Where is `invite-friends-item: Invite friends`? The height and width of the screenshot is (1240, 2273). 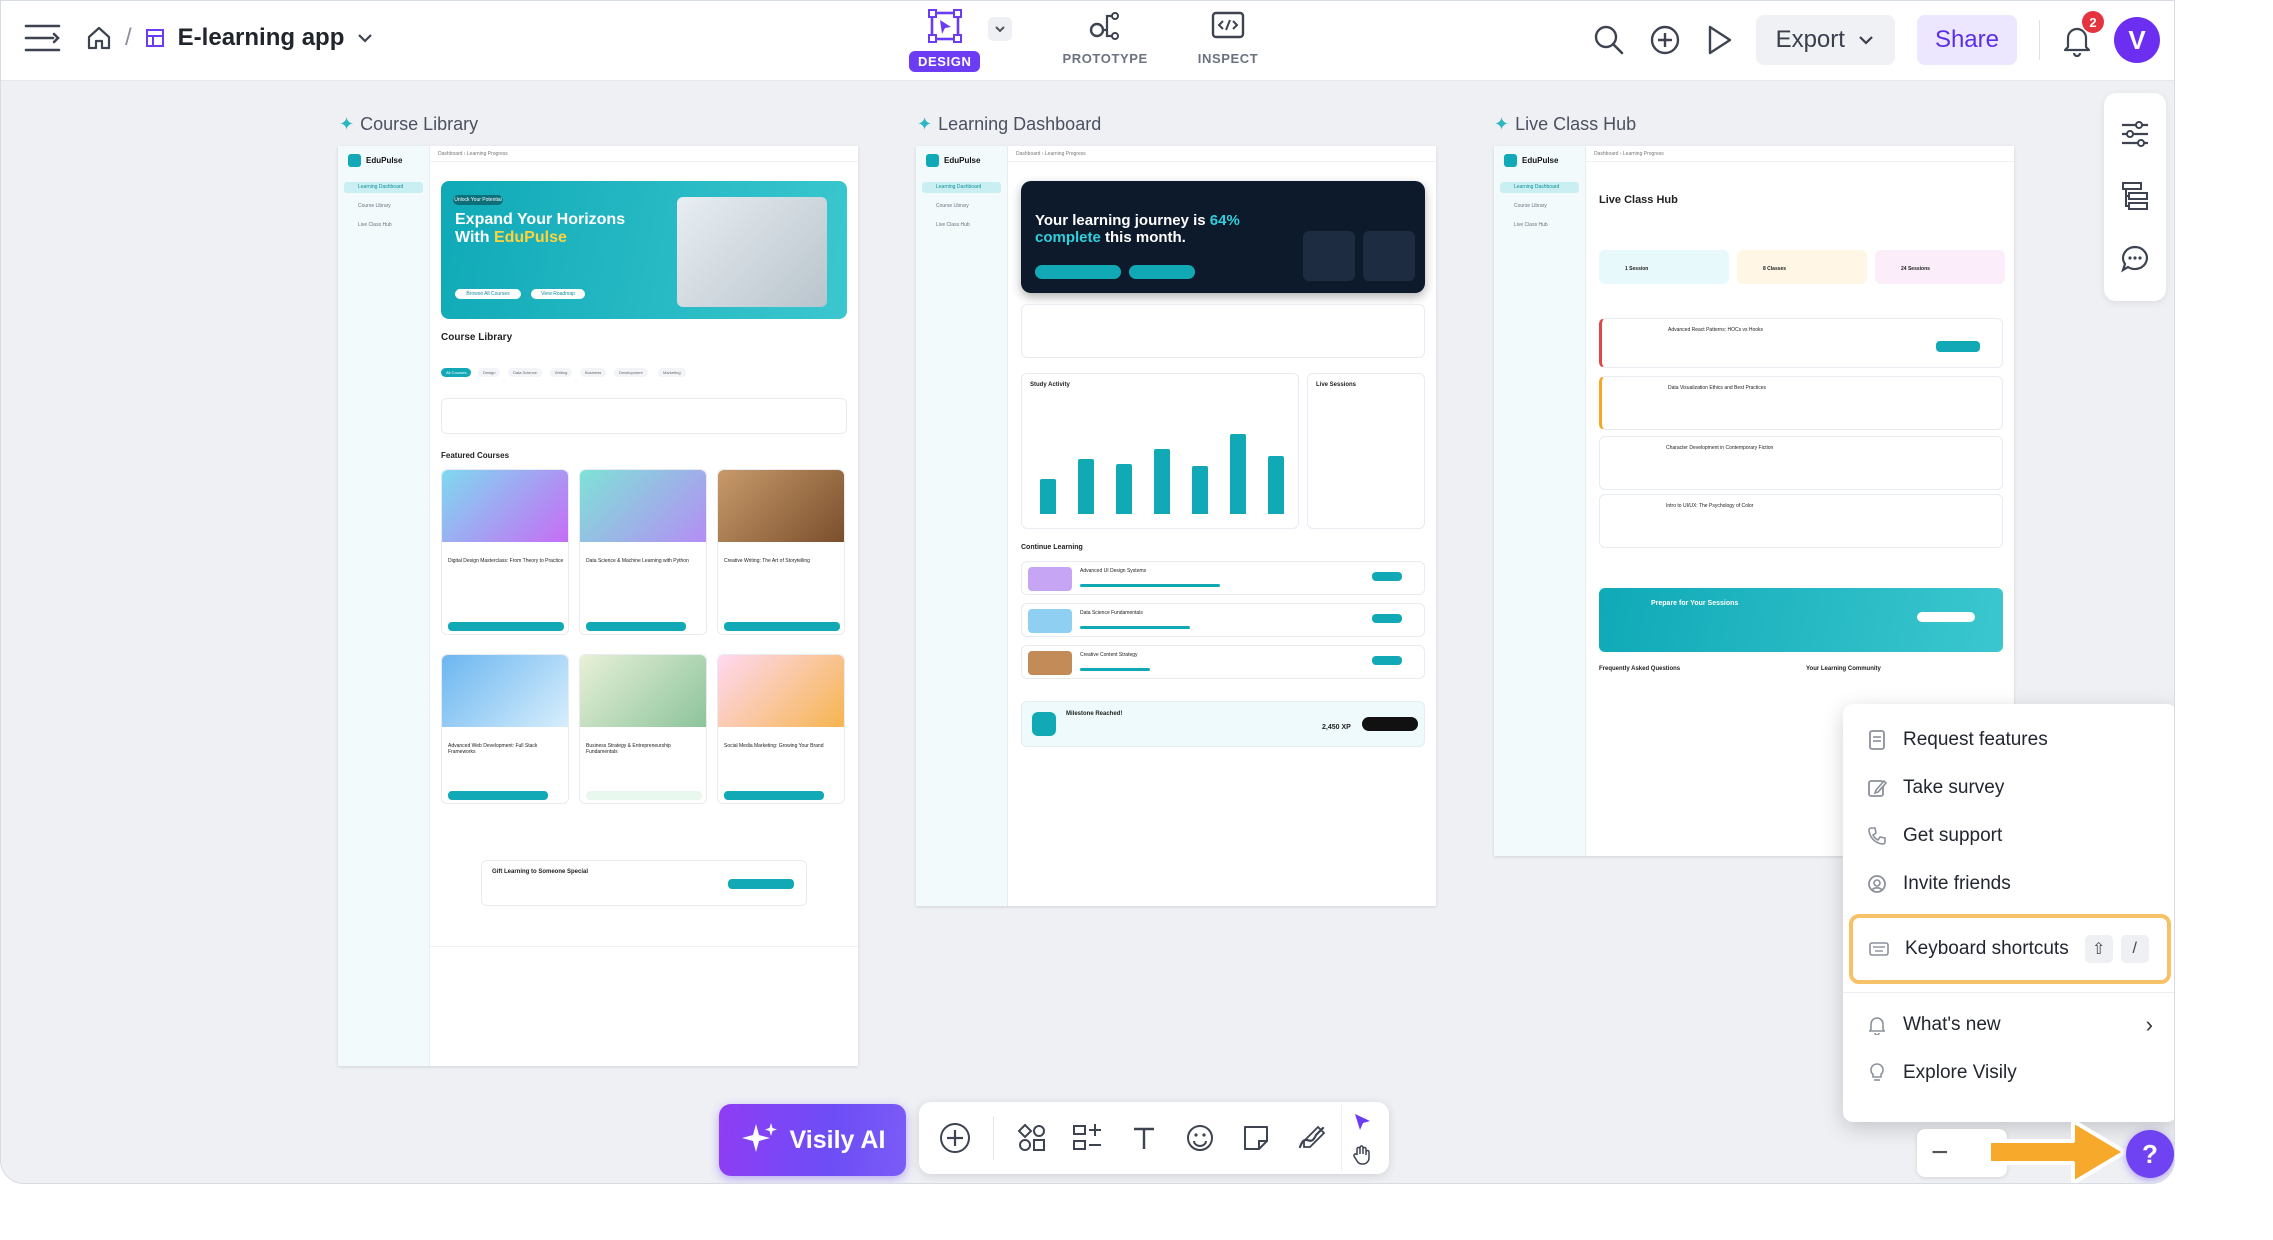
invite-friends-item: Invite friends is located at coordinates (2008, 884).